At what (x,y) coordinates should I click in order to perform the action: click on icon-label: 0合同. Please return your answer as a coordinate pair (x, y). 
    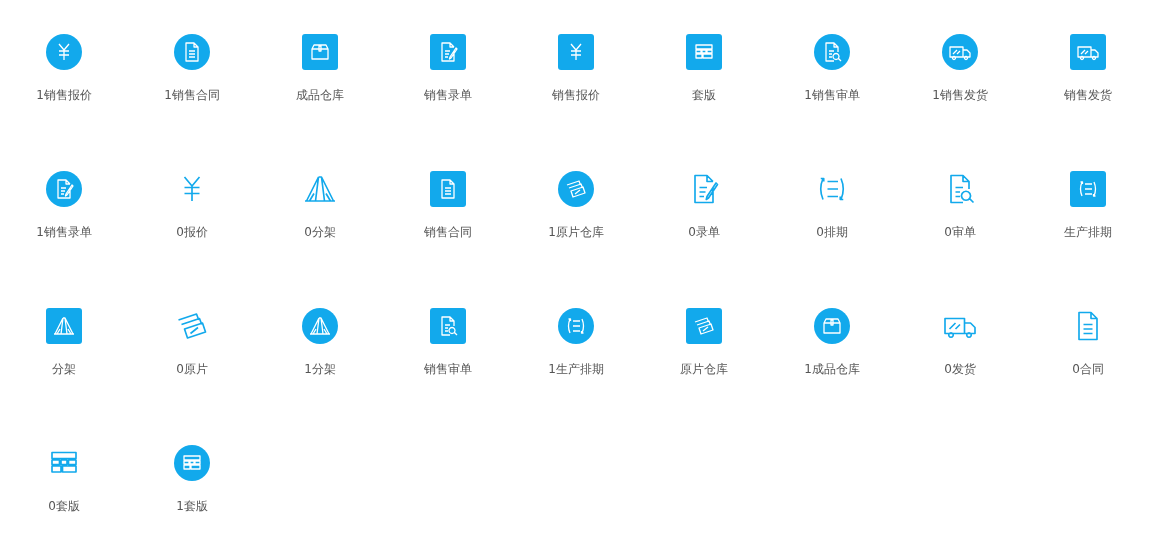
    Looking at the image, I should click on (1088, 369).